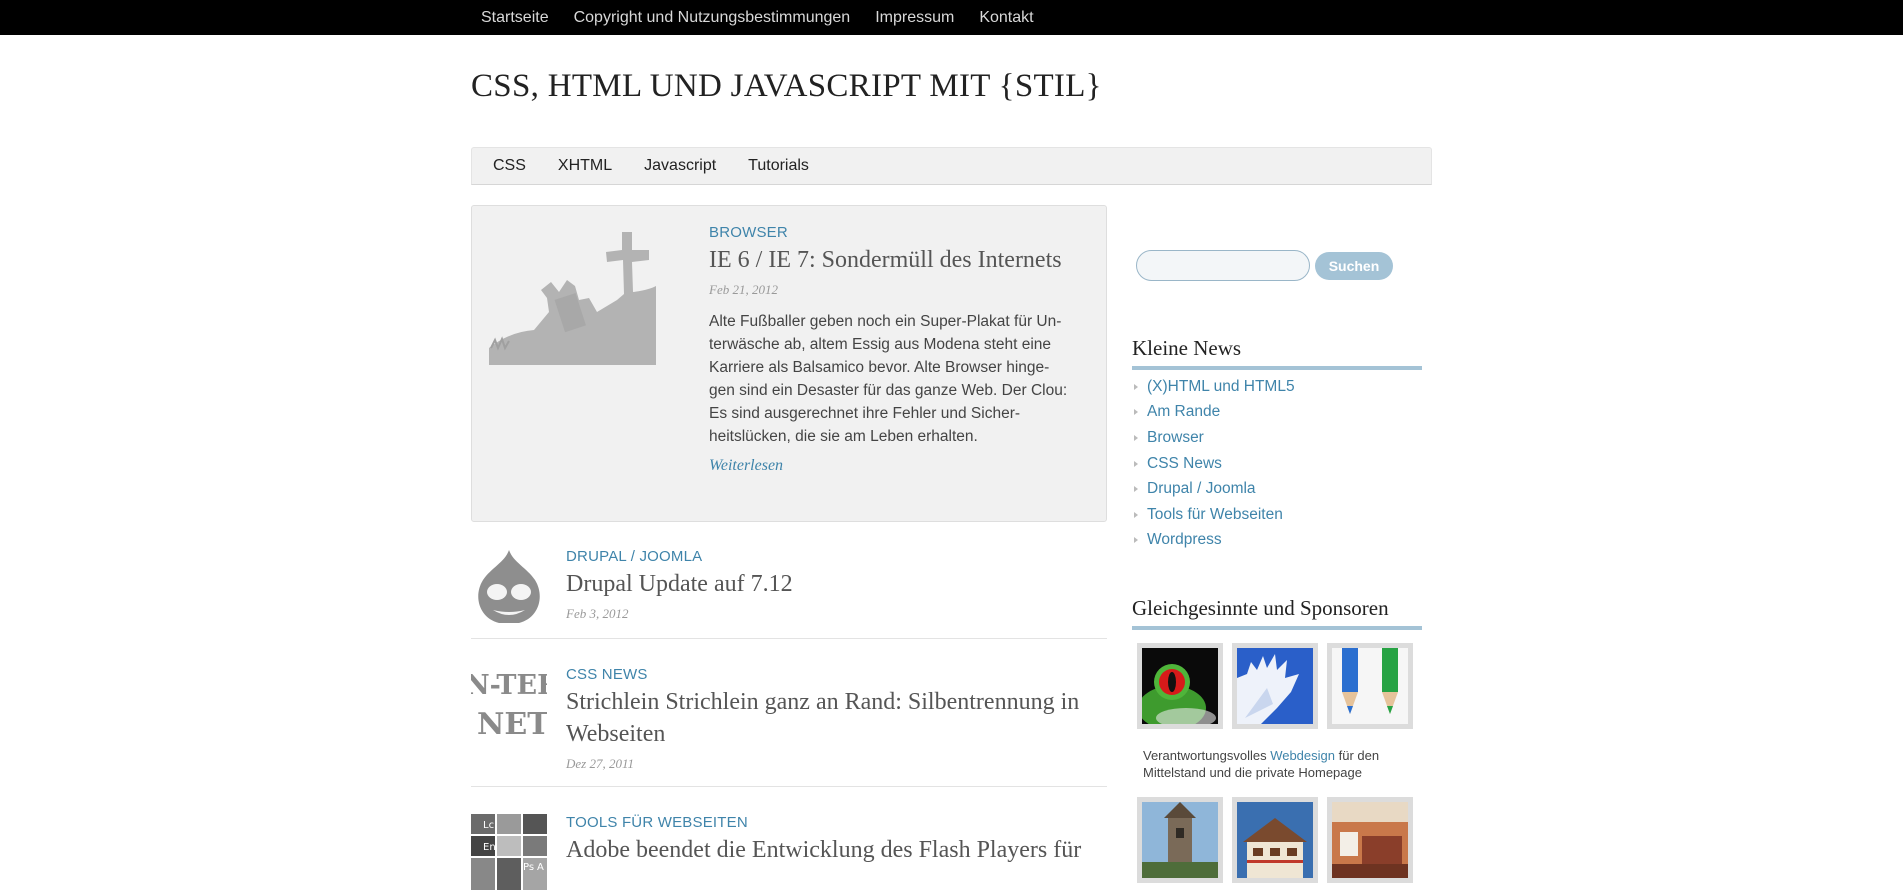  What do you see at coordinates (914, 18) in the screenshot?
I see `top-nav-impressum: Impressum` at bounding box center [914, 18].